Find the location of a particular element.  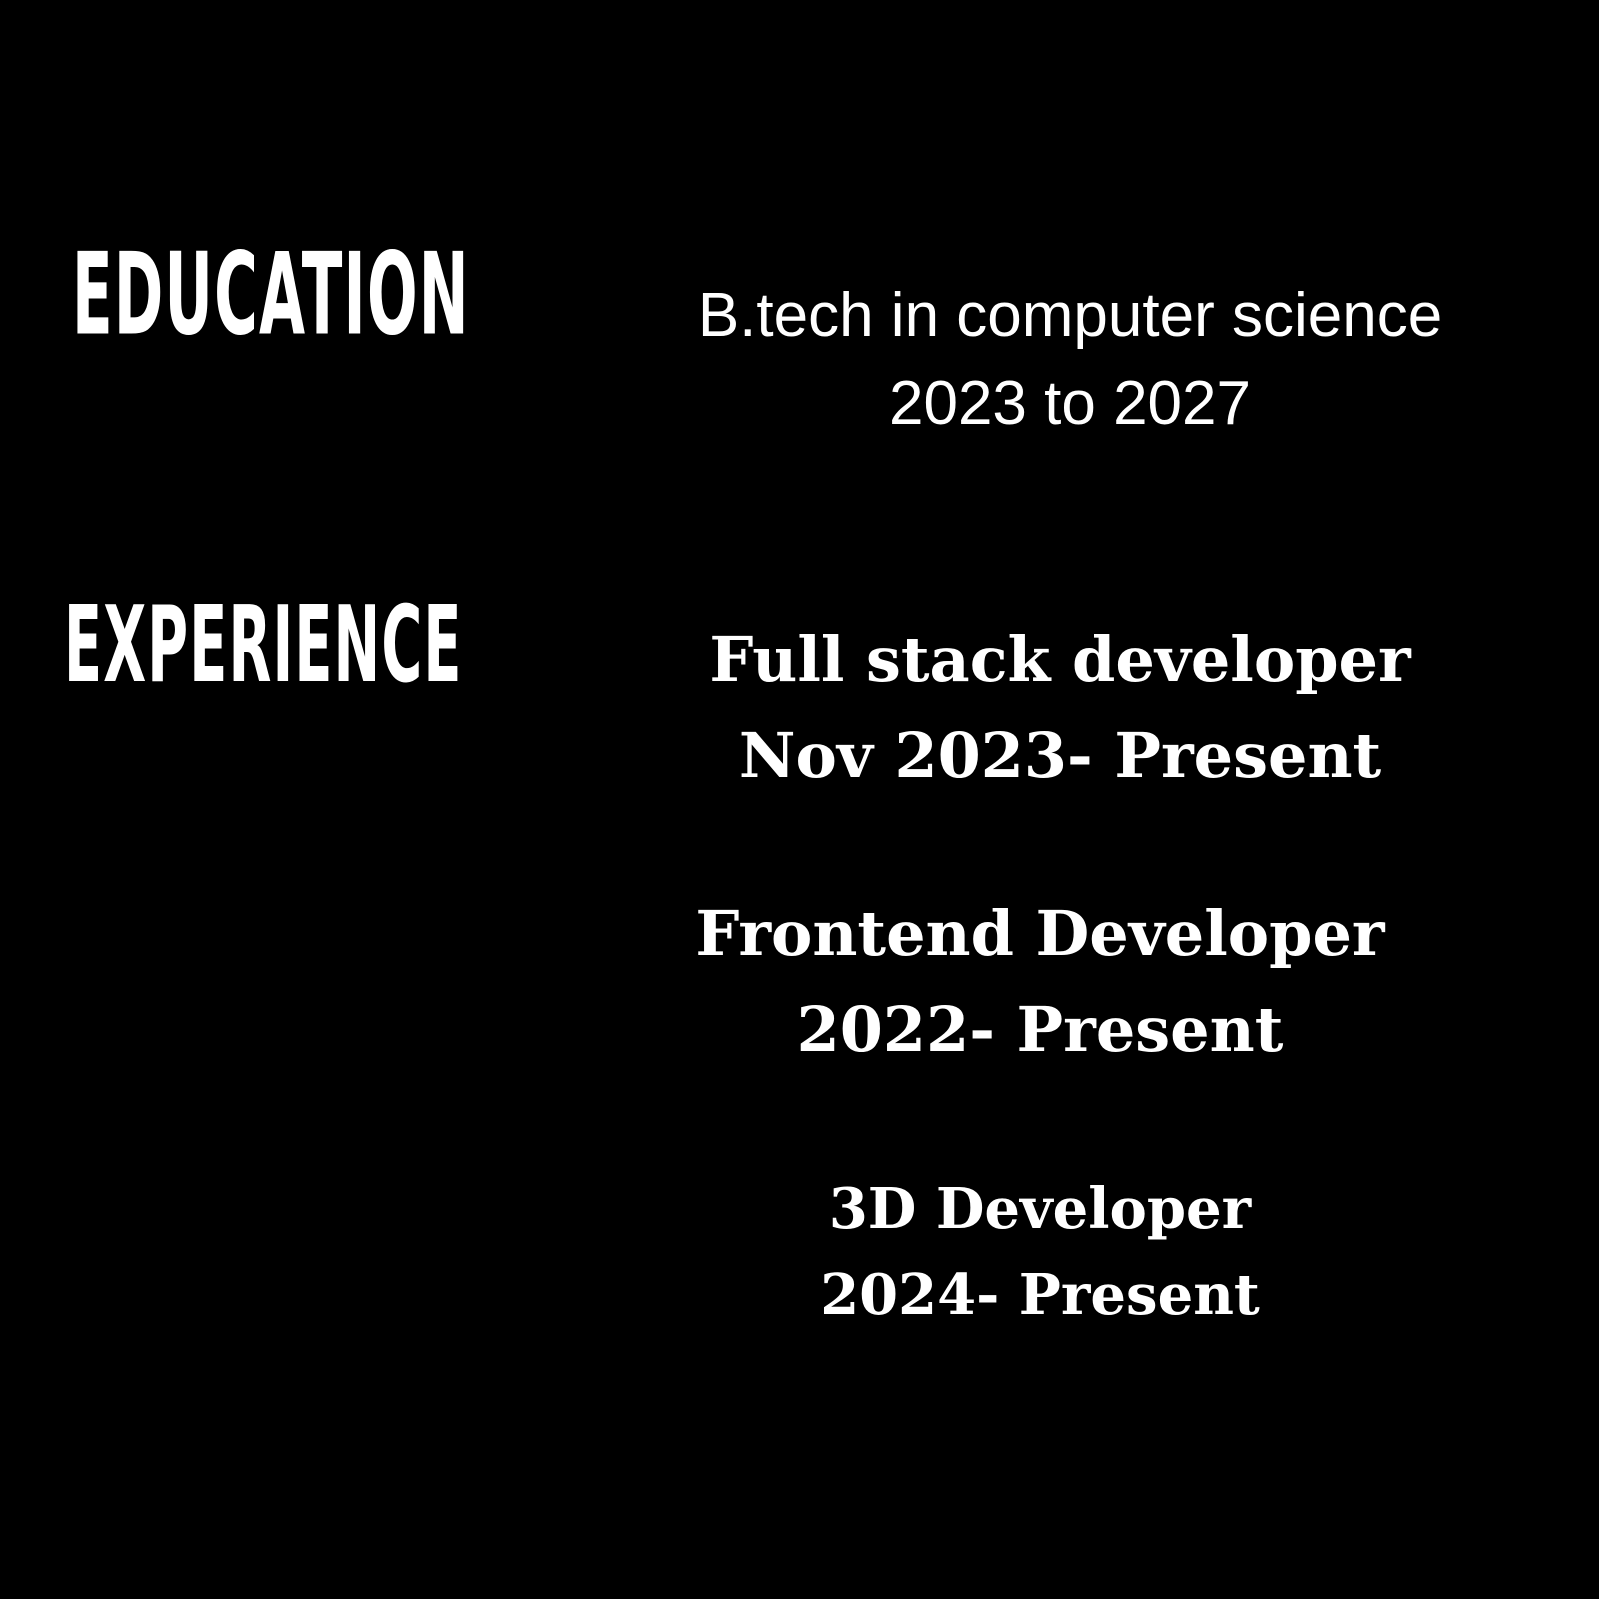

education-degree: B.tech in computer science is located at coordinates (1070, 315).